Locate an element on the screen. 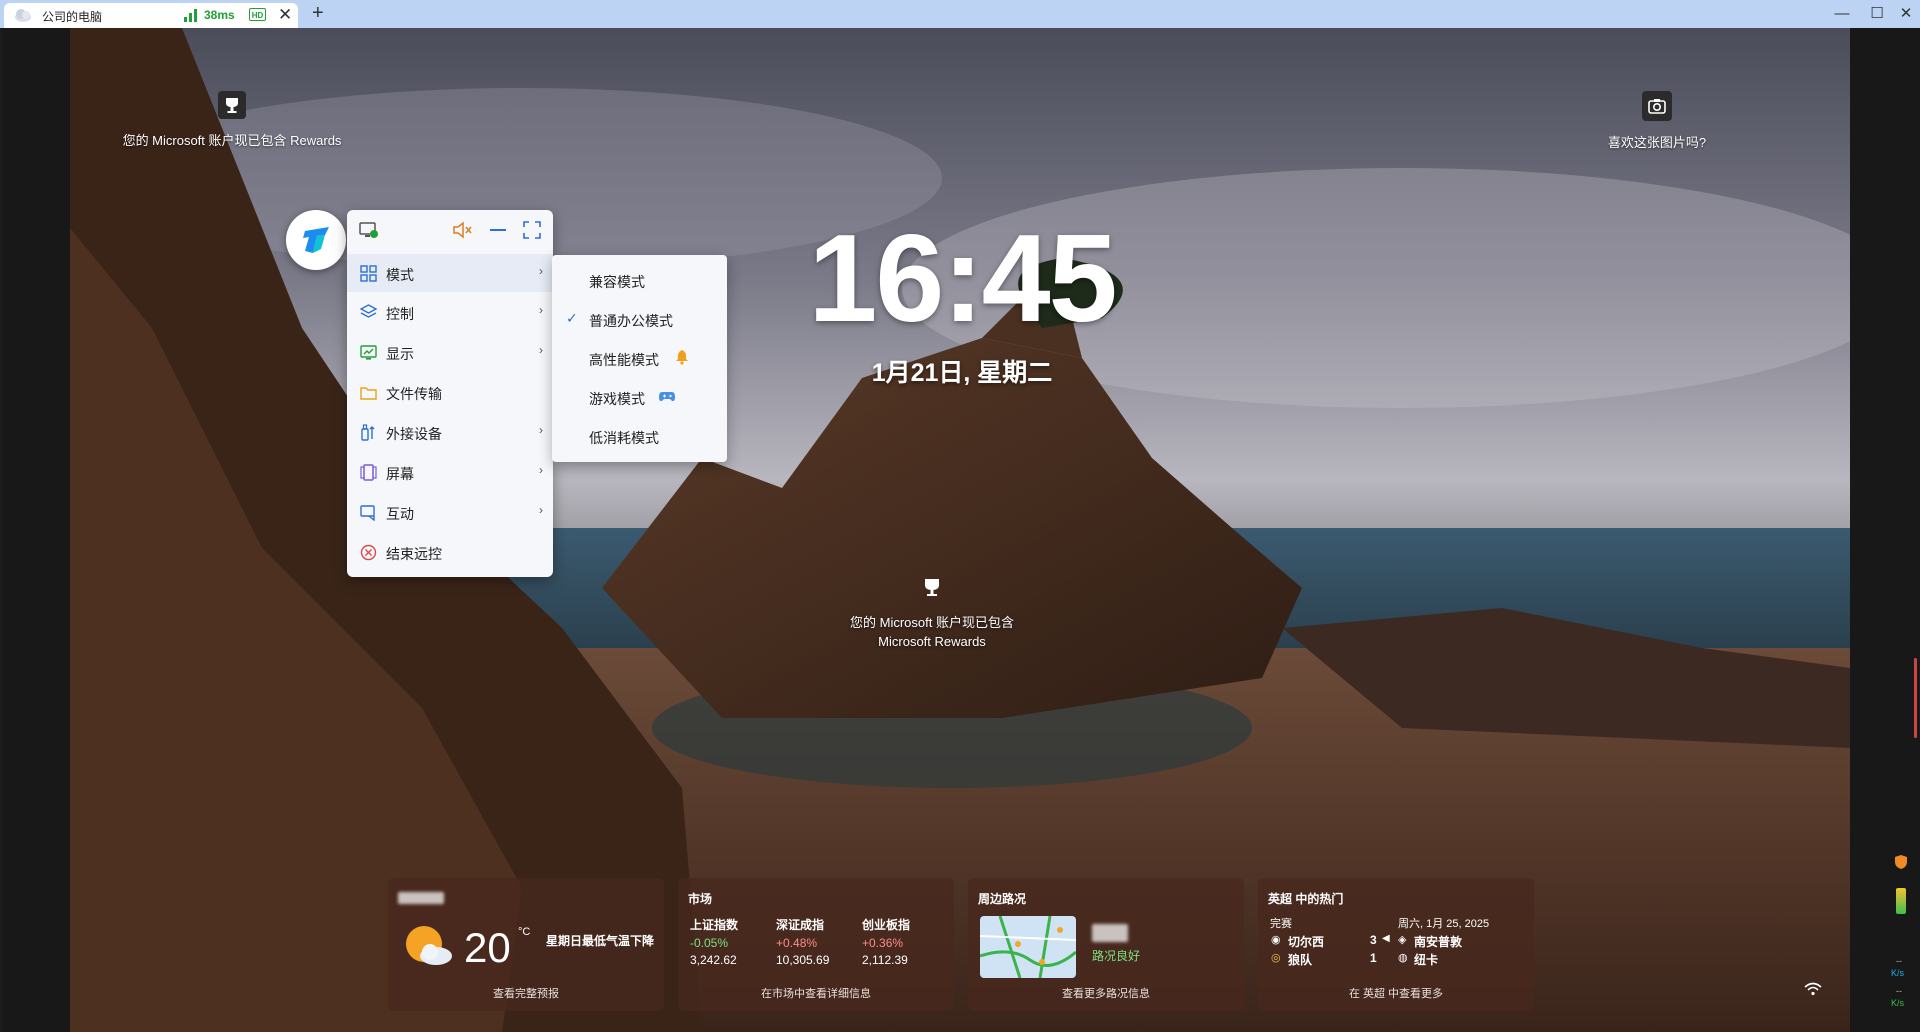  mode-option-office: ✓ 普通办公模式 is located at coordinates (639, 319).